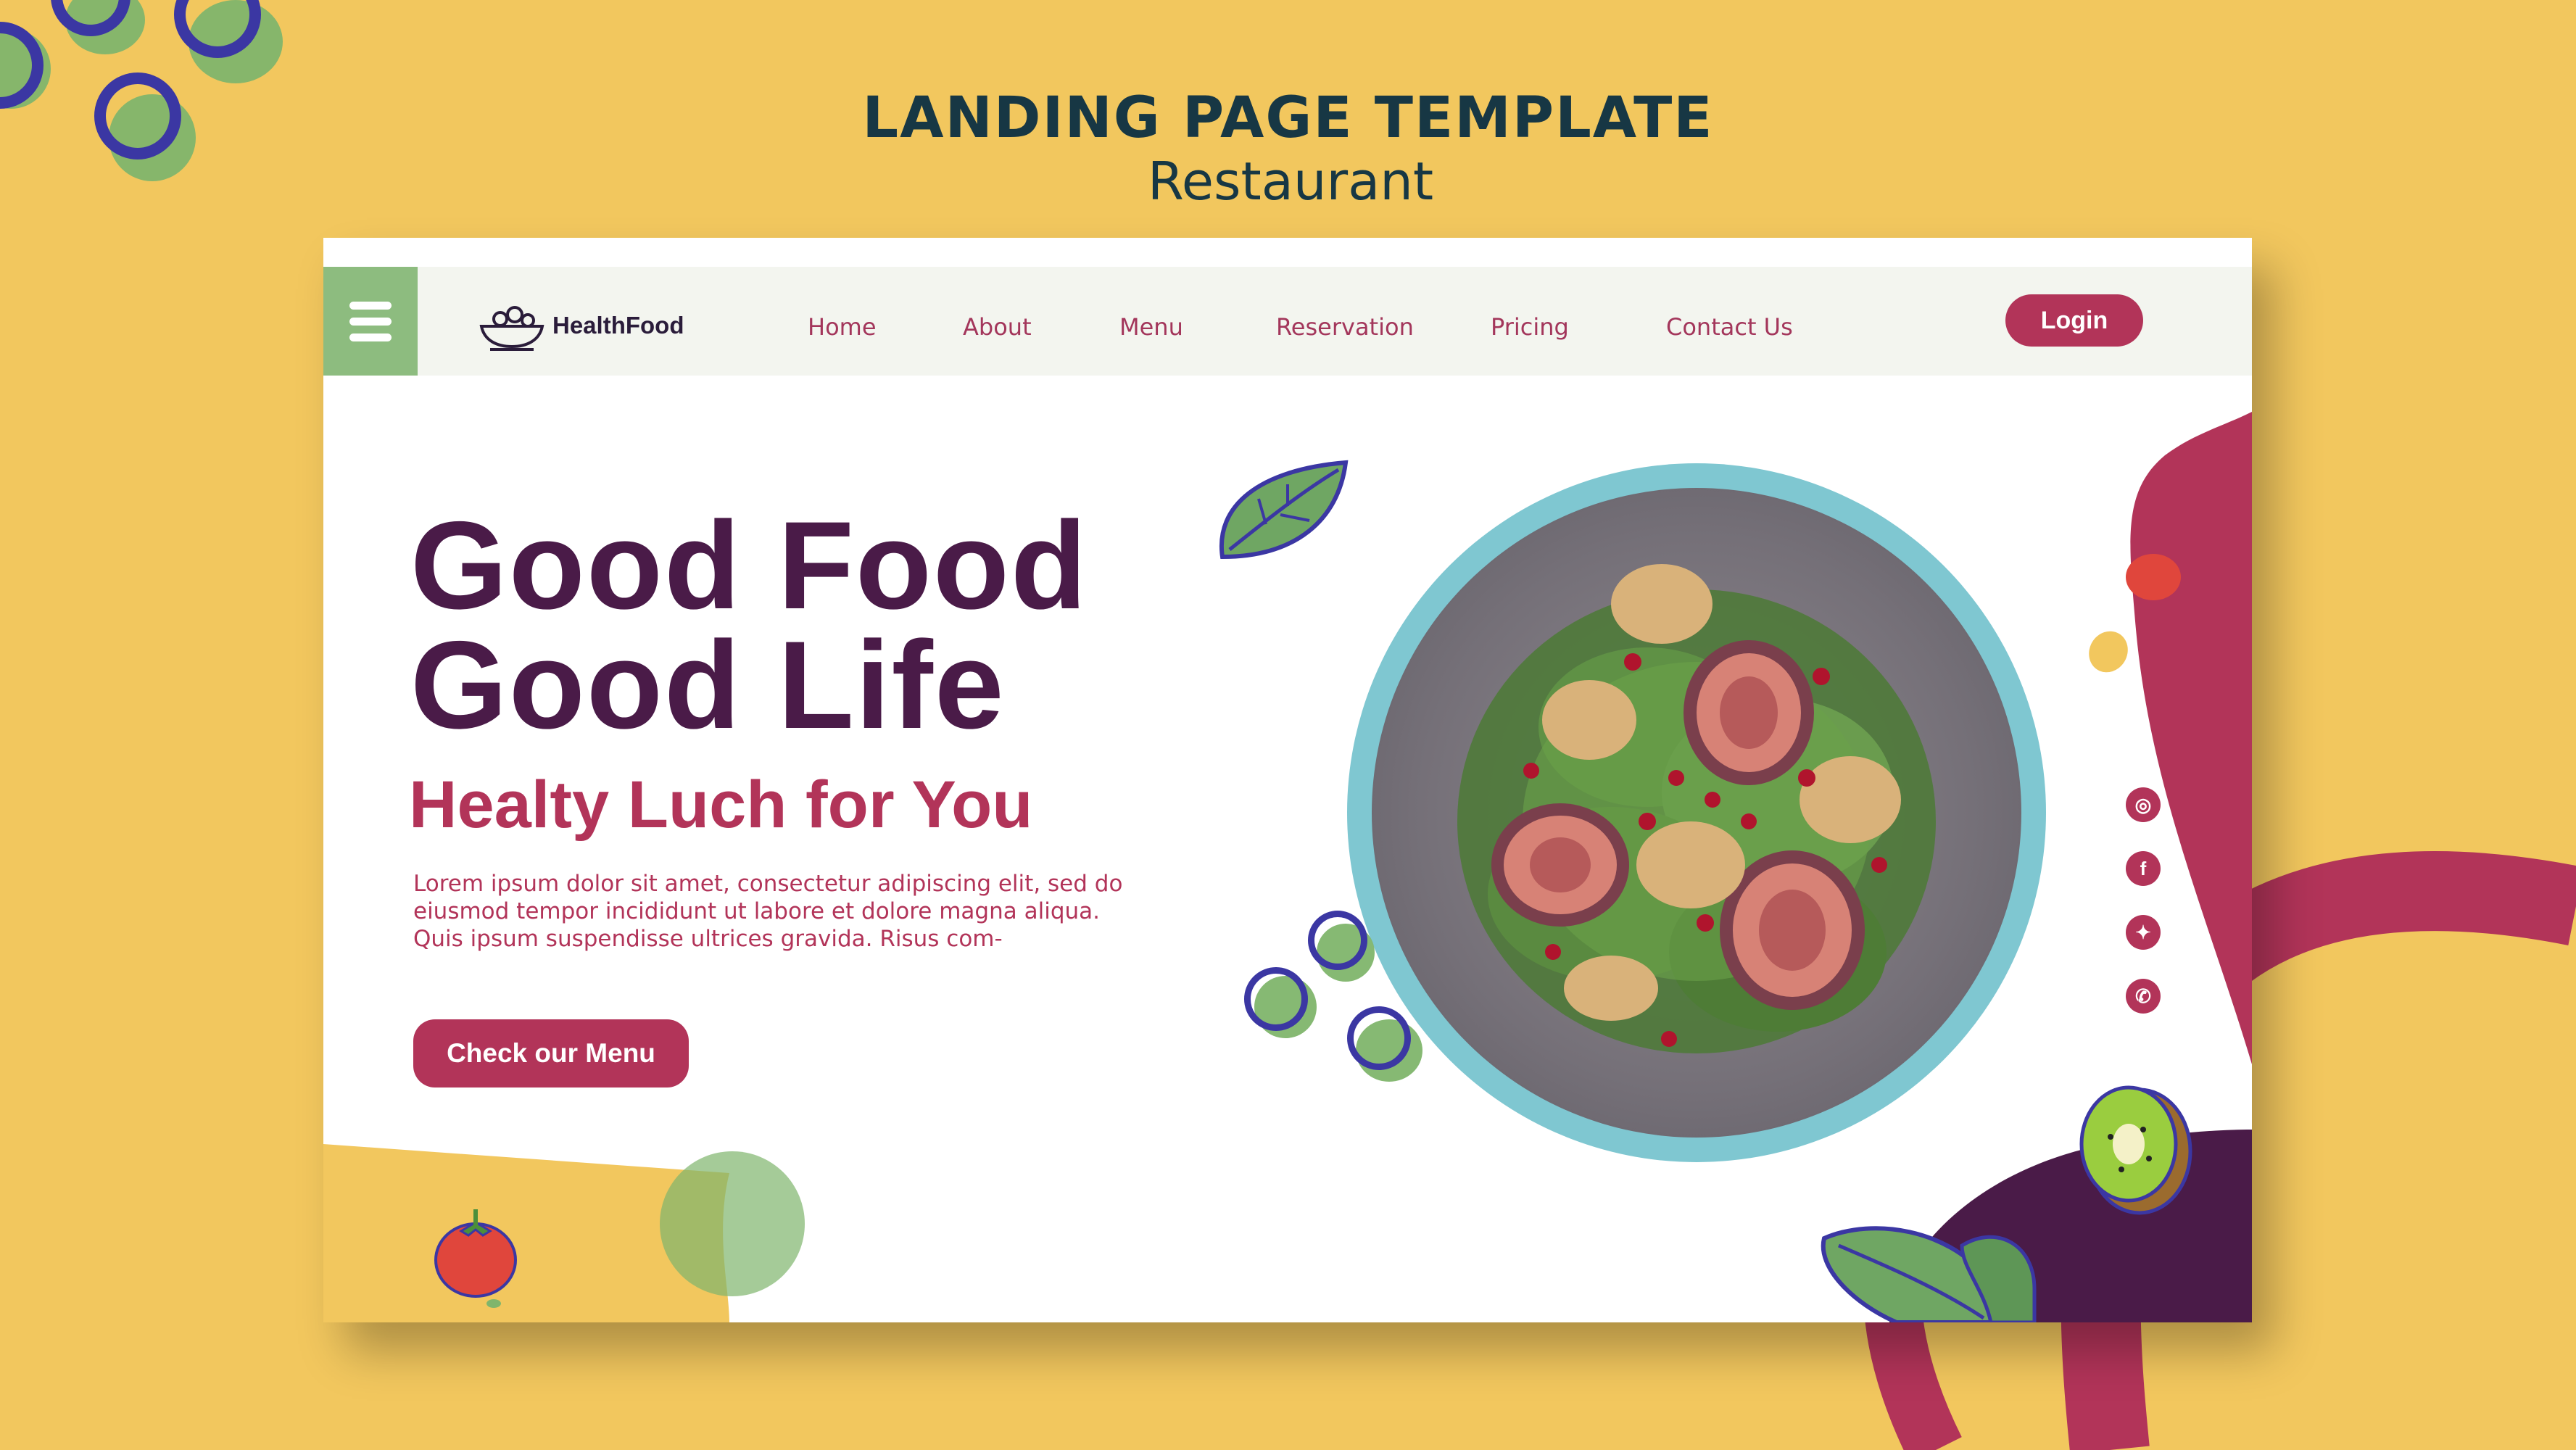  I want to click on leaf-icon, so click(1284, 510).